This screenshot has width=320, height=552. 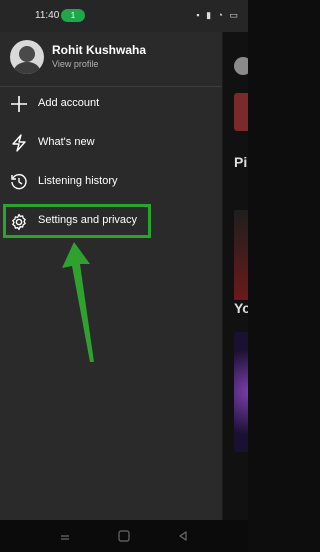 What do you see at coordinates (183, 536) in the screenshot?
I see `back-button-icon` at bounding box center [183, 536].